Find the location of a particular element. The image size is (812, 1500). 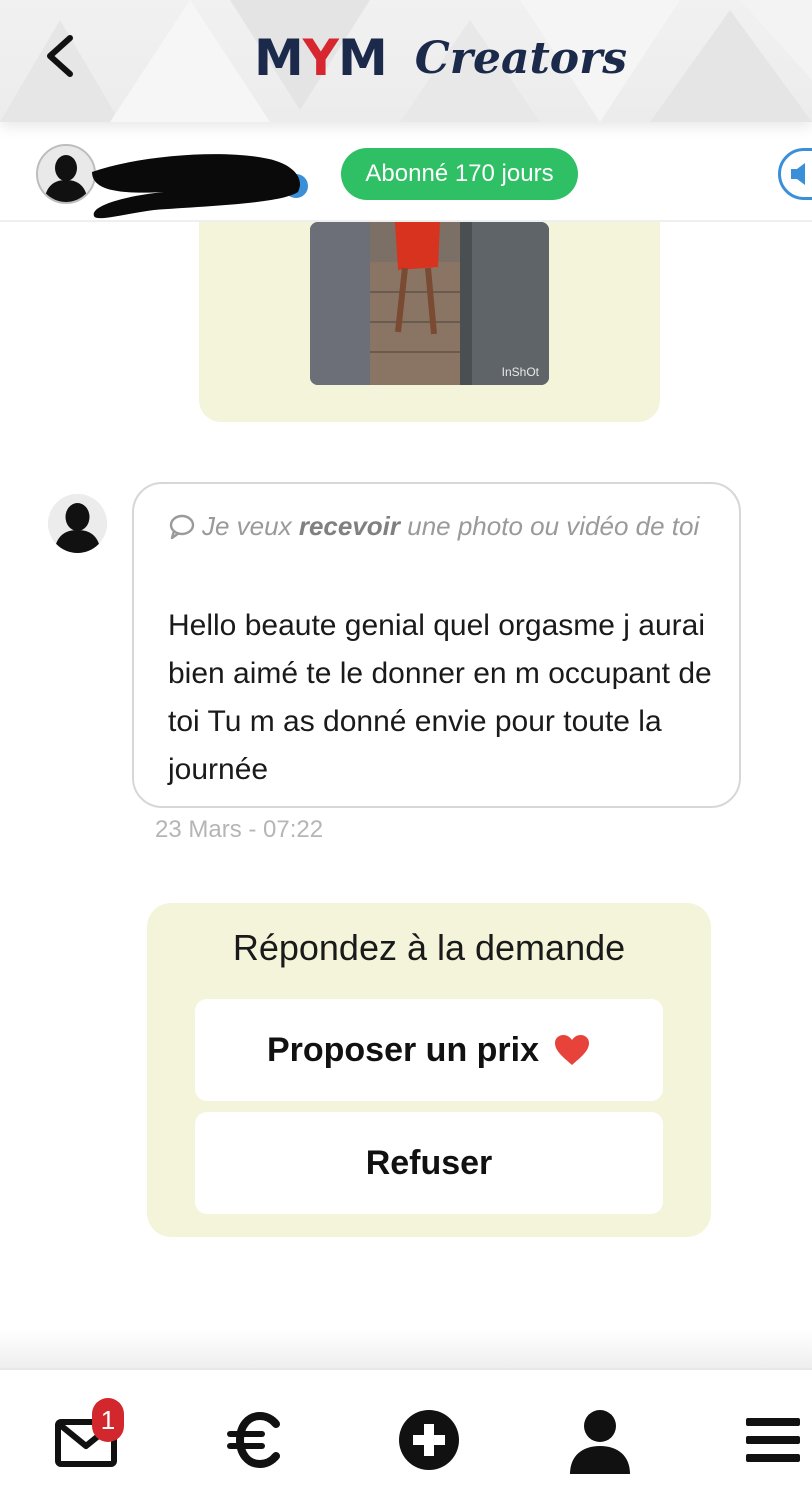

messages-notification-badge: 1 is located at coordinates (108, 1420).